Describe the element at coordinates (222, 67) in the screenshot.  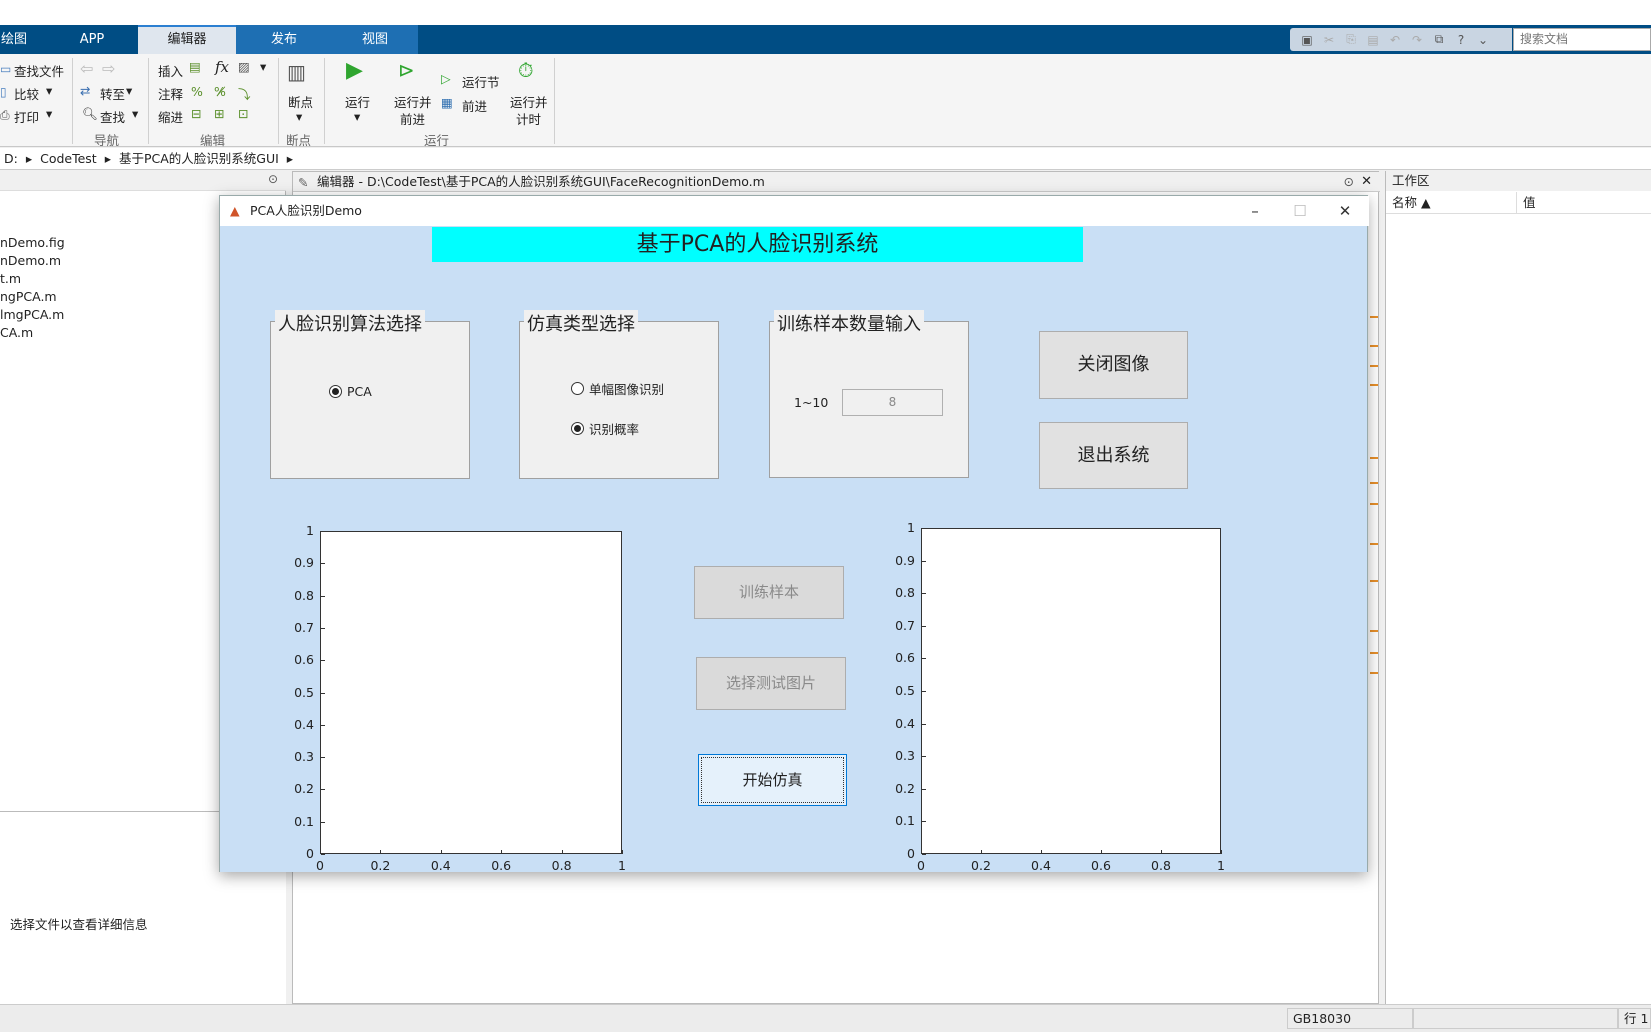
I see `fx-icon: fx` at that location.